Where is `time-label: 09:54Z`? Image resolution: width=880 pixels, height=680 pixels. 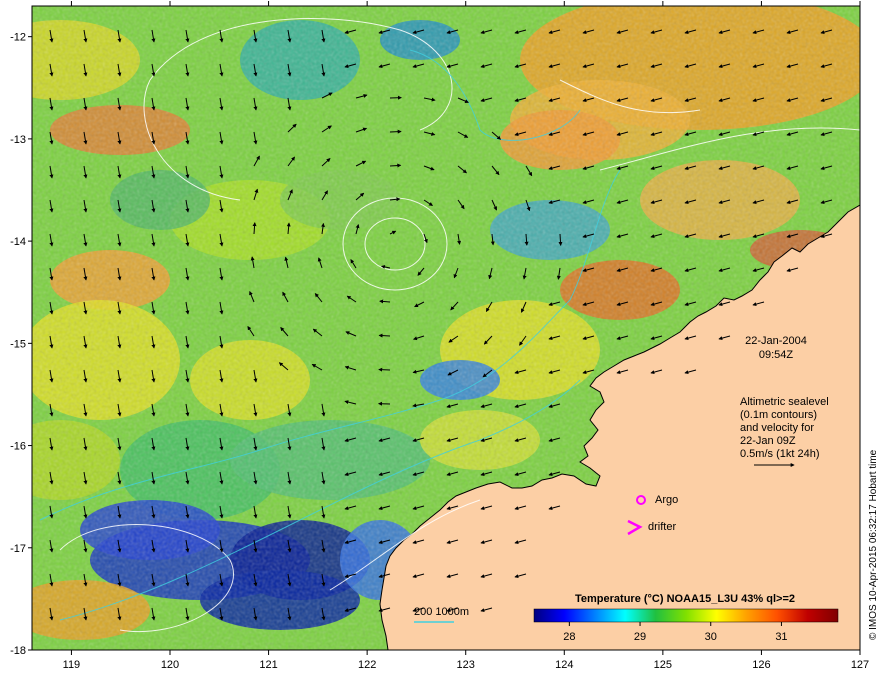 time-label: 09:54Z is located at coordinates (776, 355).